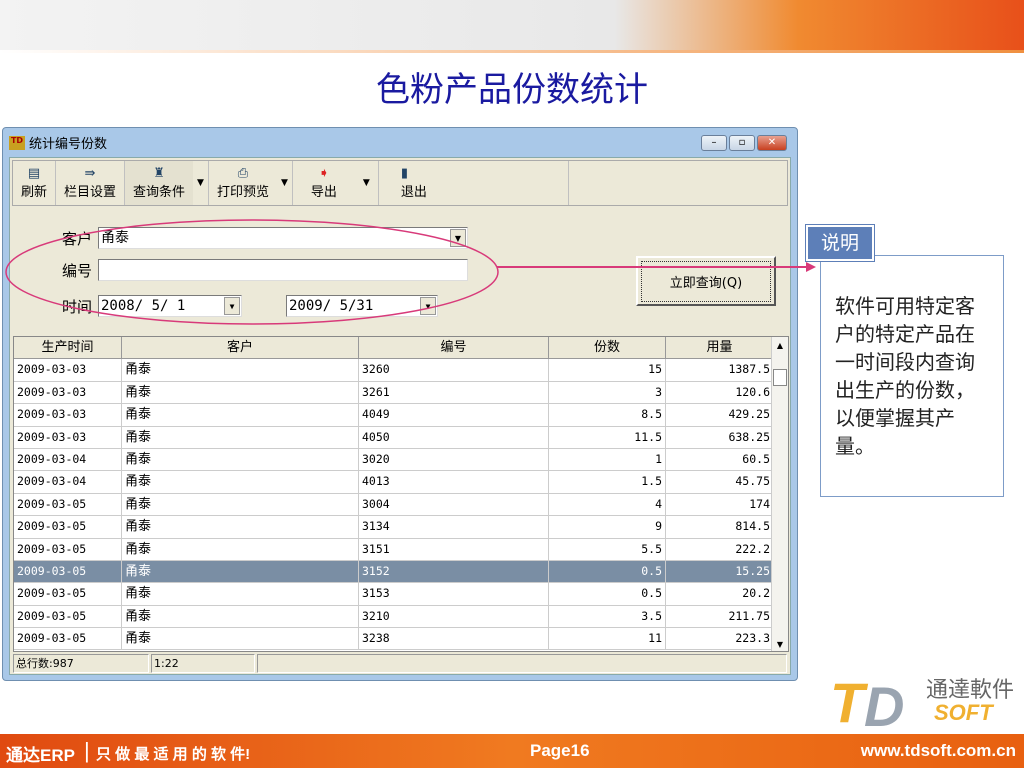  I want to click on footer-slogan: 只 做 最 适 用 的 软 件!, so click(173, 754).